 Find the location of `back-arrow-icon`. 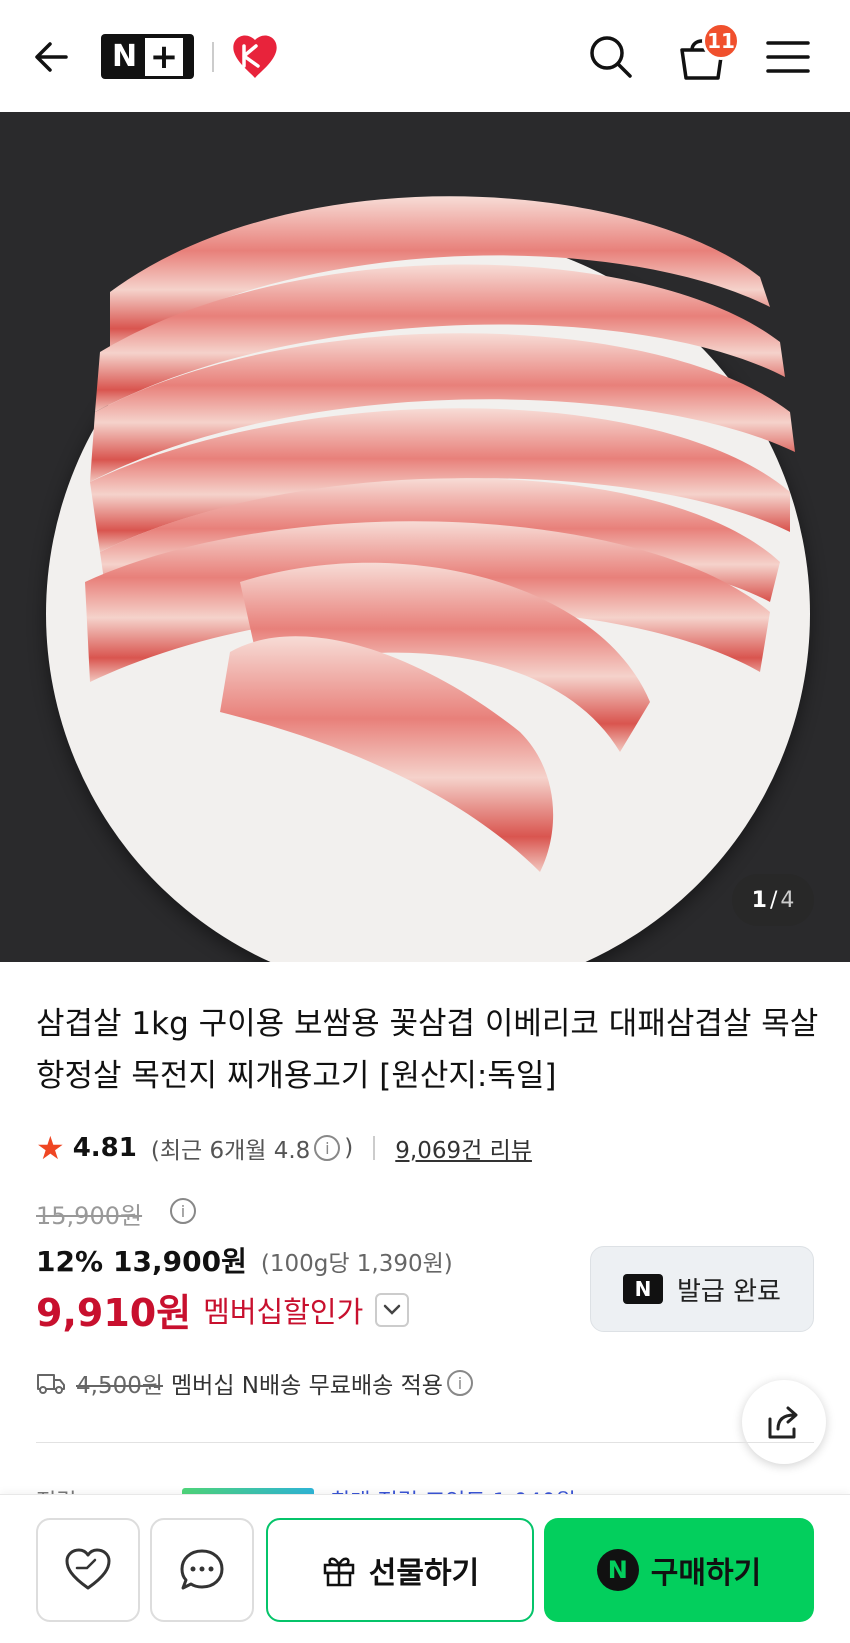

back-arrow-icon is located at coordinates (51, 57).